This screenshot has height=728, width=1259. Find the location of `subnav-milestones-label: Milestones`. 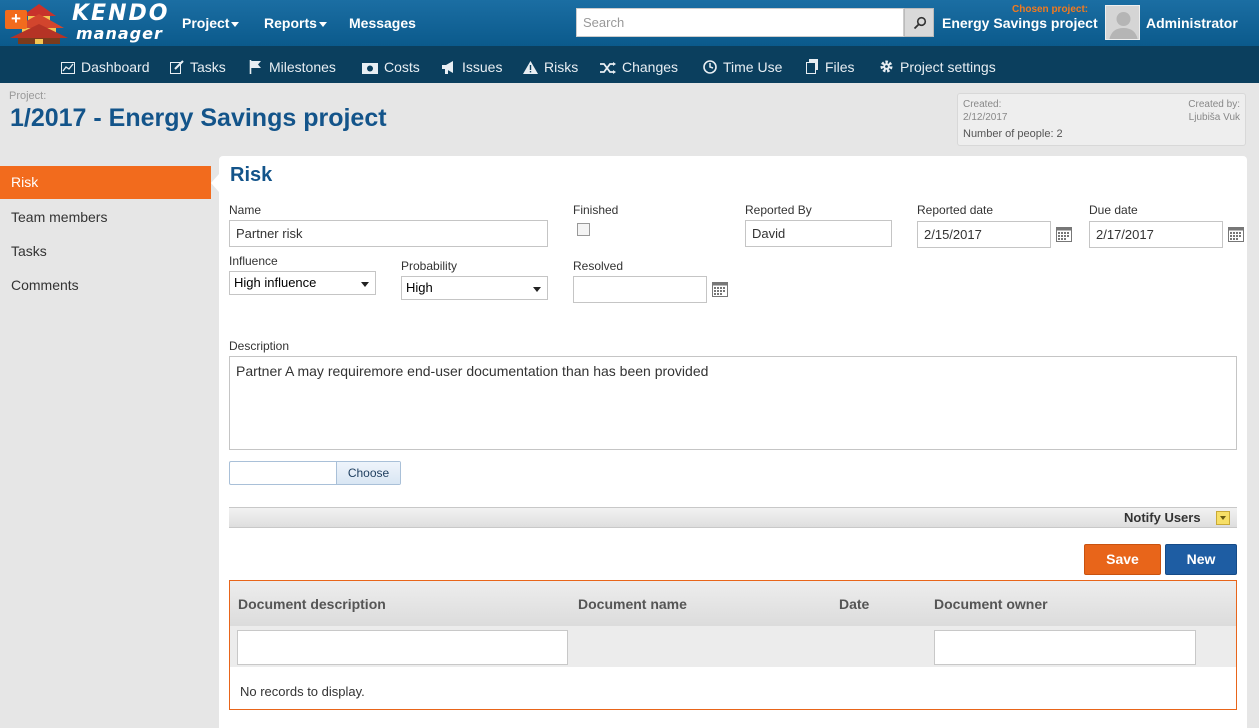

subnav-milestones-label: Milestones is located at coordinates (302, 67).